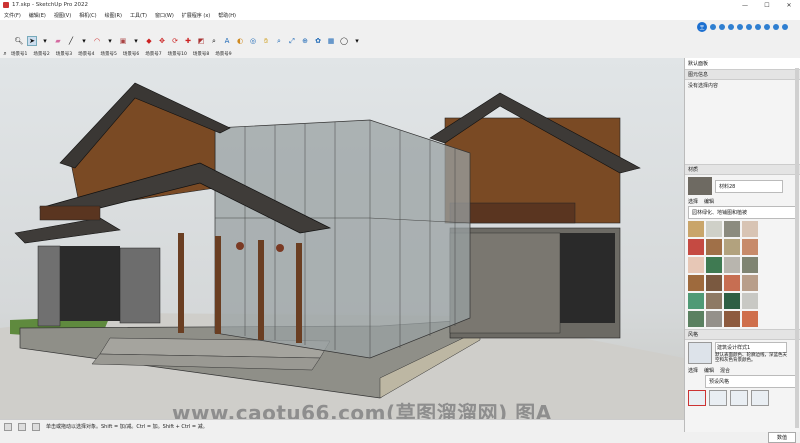 The height and width of the screenshot is (443, 800). I want to click on zoom-icon: ⌕, so click(279, 41).